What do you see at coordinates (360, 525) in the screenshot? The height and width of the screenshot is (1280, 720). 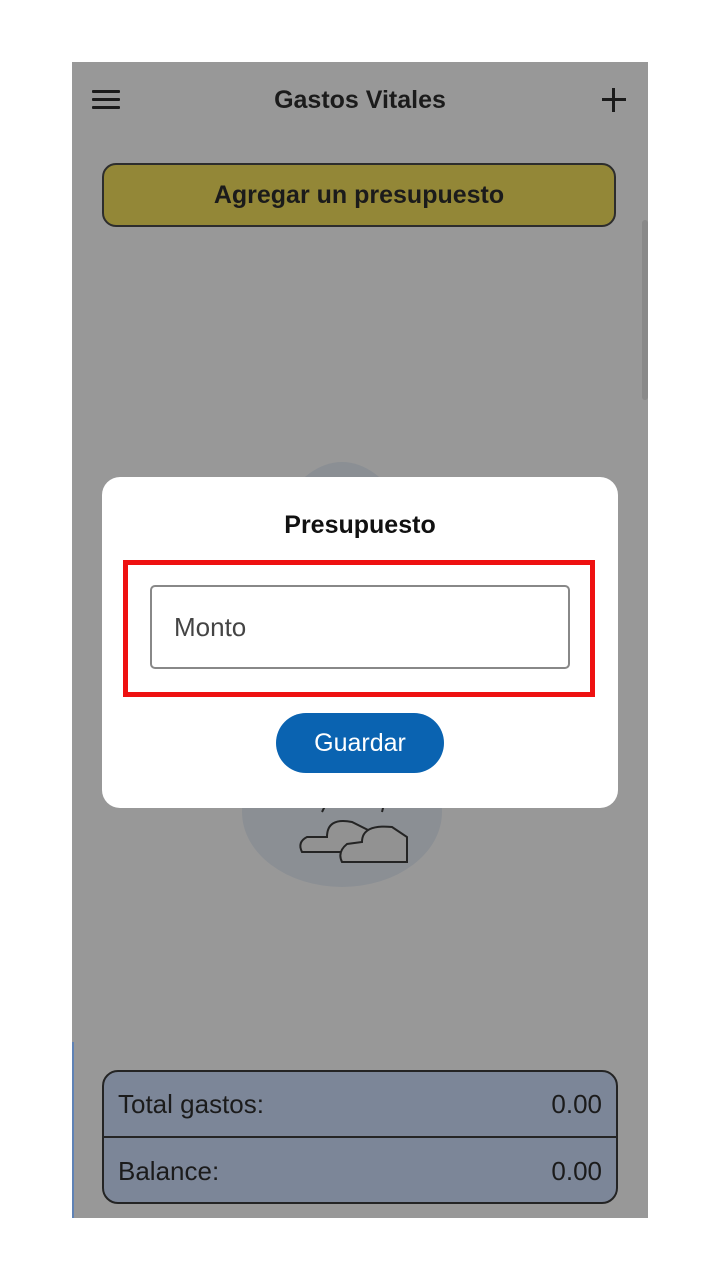 I see `dialog-title: Presupuesto` at bounding box center [360, 525].